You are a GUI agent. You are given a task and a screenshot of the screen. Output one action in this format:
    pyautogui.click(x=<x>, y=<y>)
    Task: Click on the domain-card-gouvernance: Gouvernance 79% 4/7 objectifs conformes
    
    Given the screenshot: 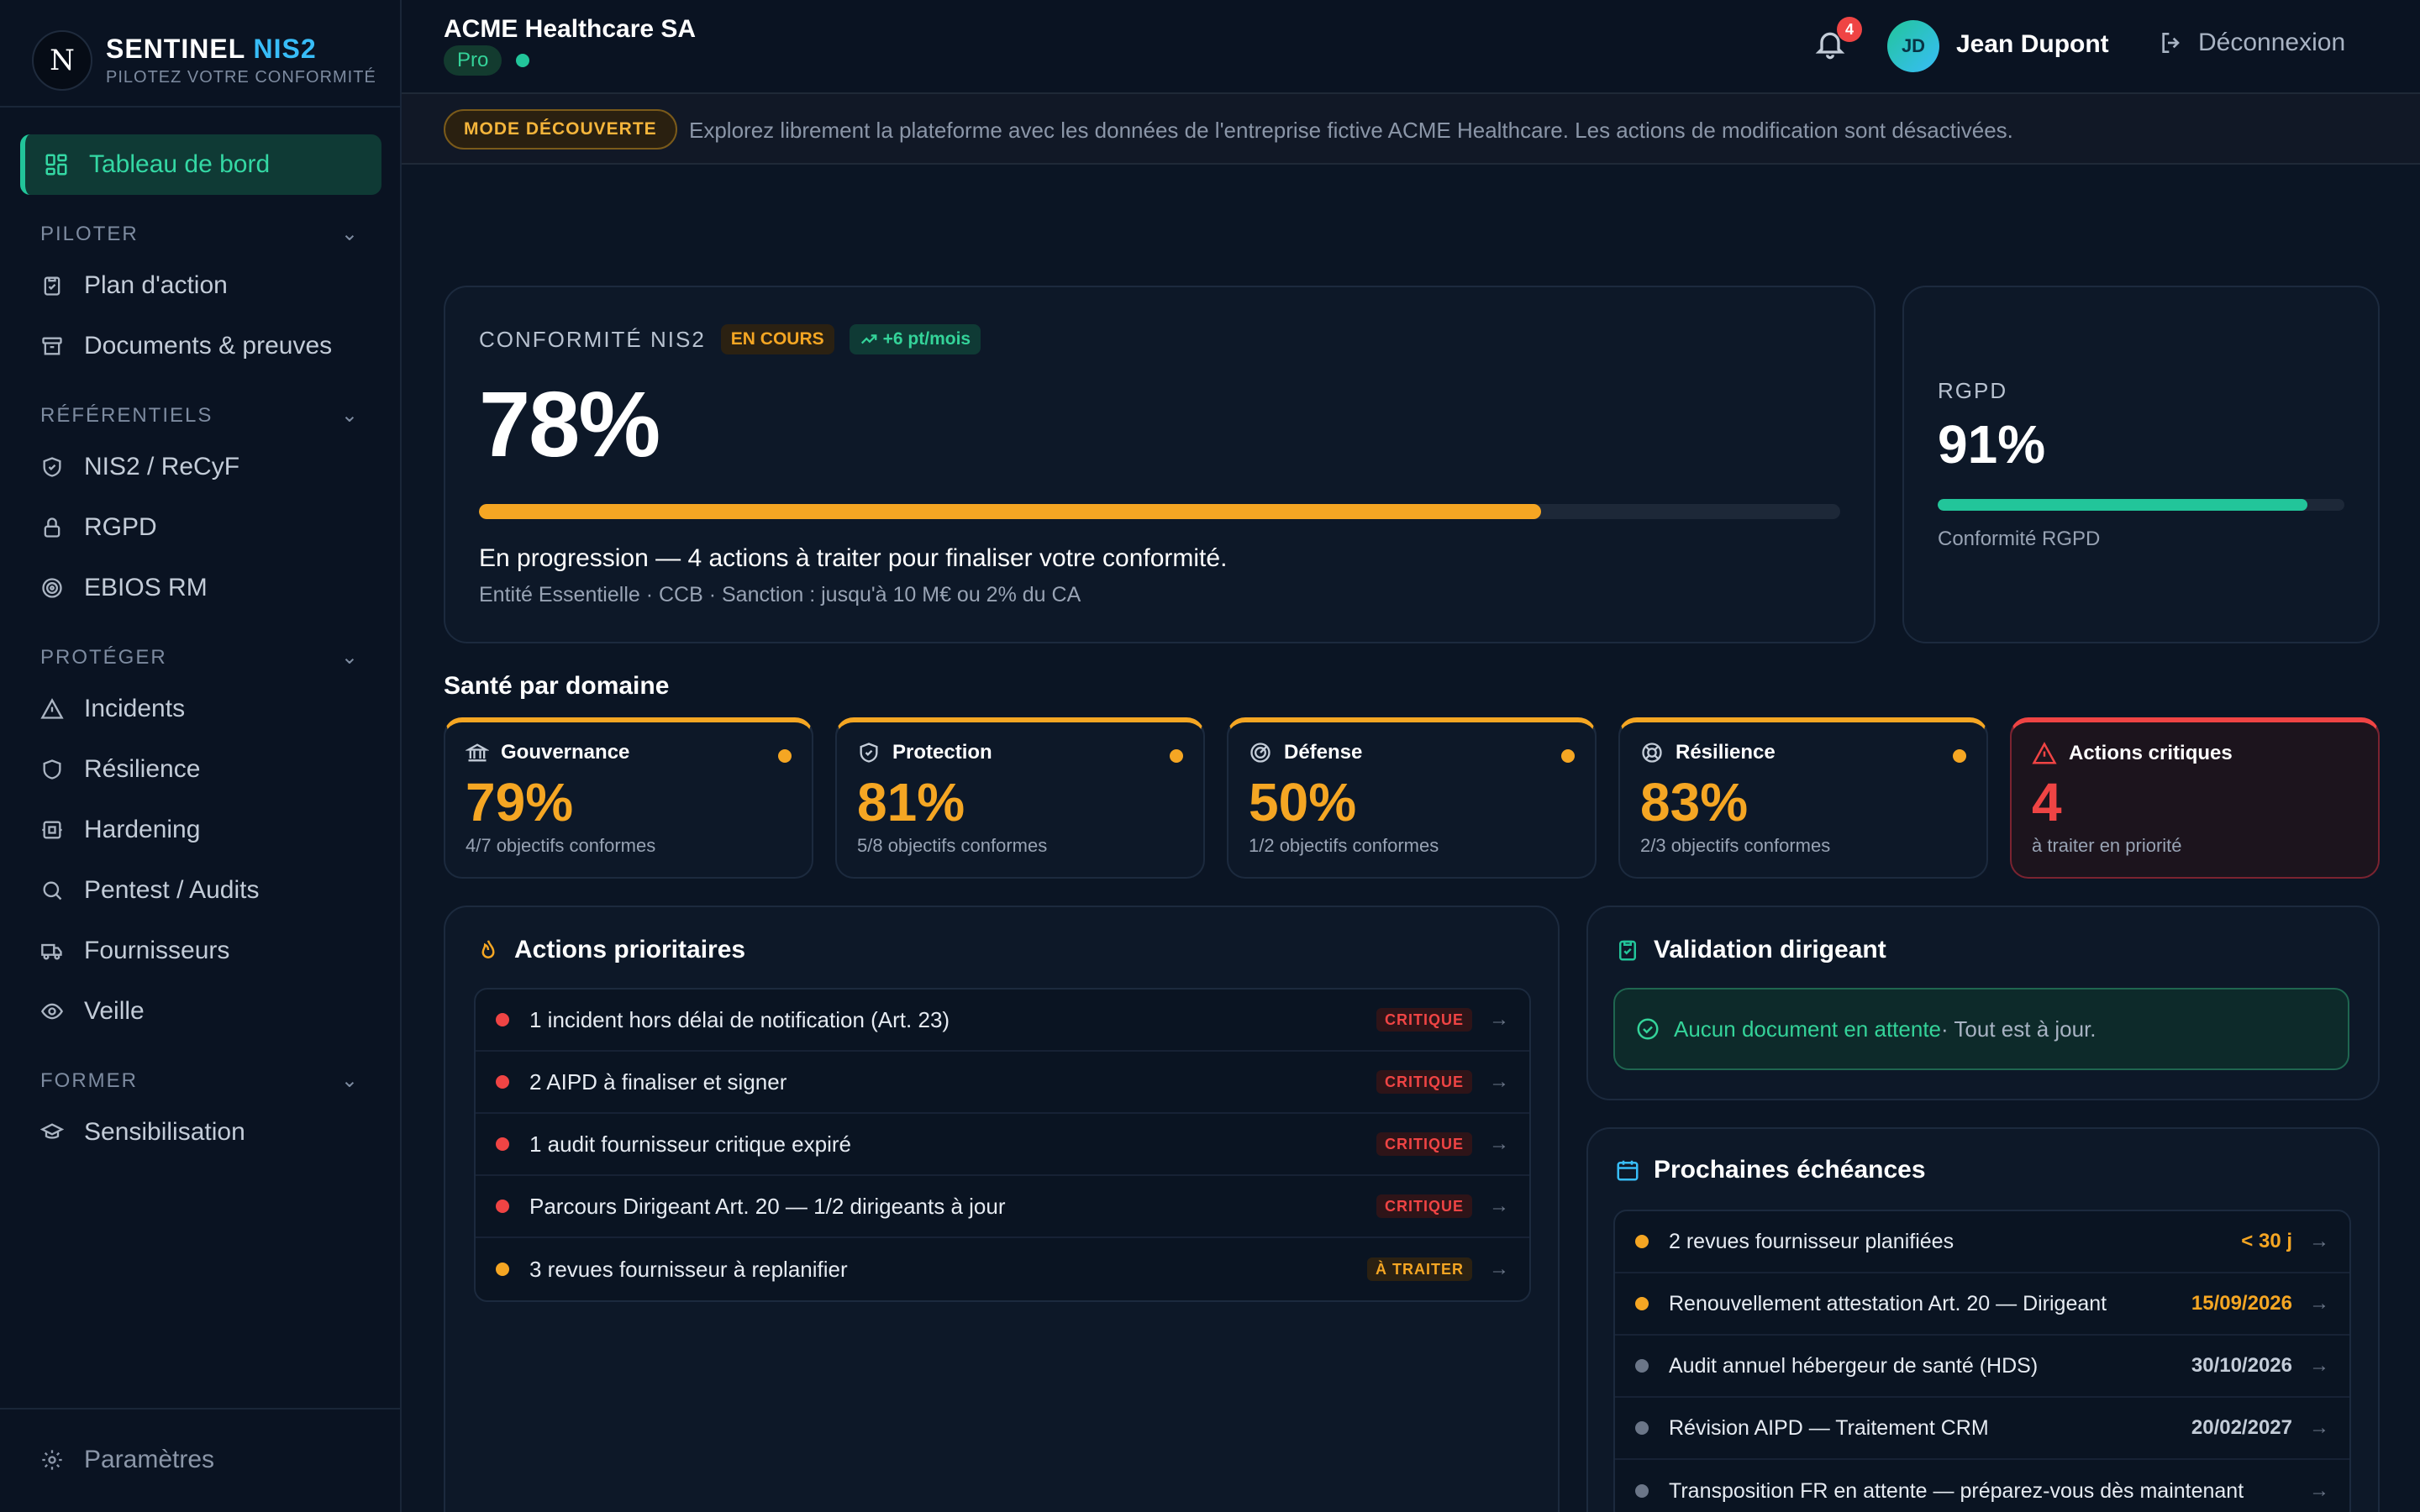 What is the action you would take?
    pyautogui.click(x=628, y=798)
    